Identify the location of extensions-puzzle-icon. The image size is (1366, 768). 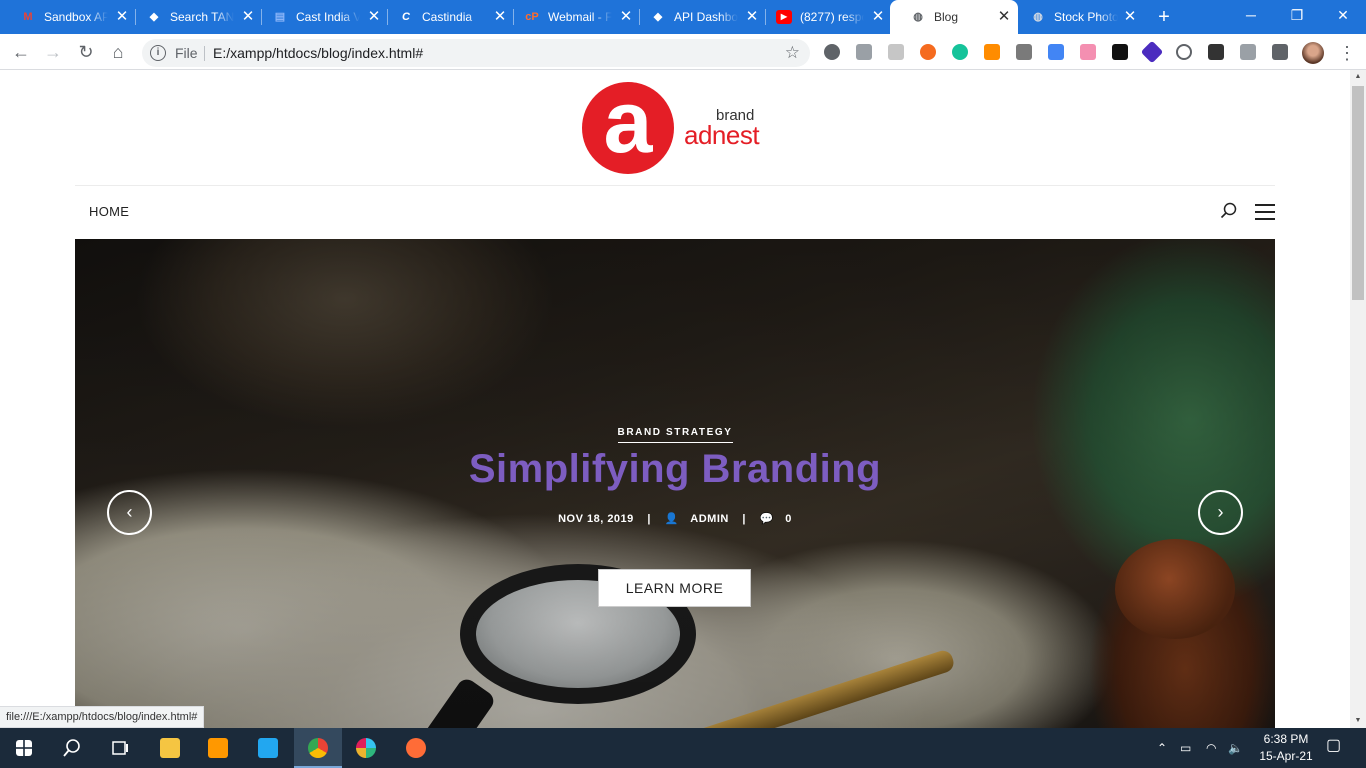
(1280, 52).